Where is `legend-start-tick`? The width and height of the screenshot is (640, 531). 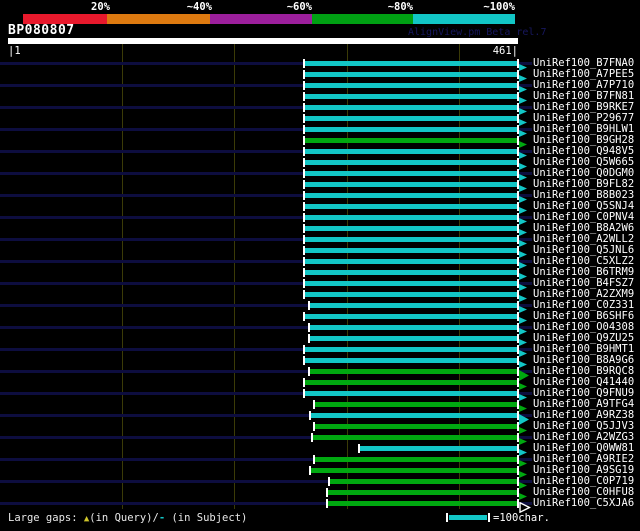 legend-start-tick is located at coordinates (447, 517).